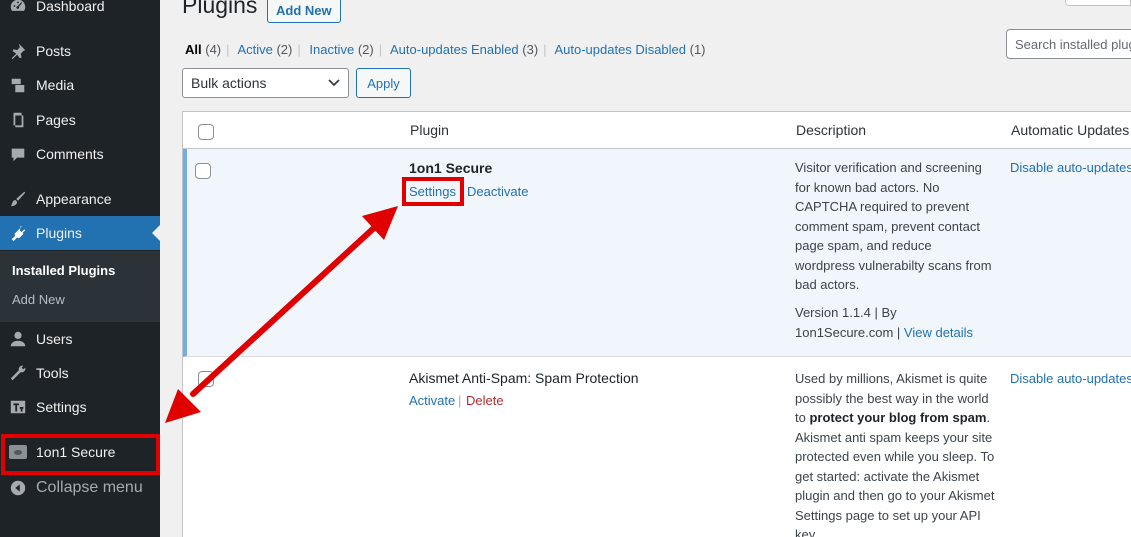 This screenshot has width=1131, height=537. What do you see at coordinates (70, 154) in the screenshot?
I see `menu-label: Comments` at bounding box center [70, 154].